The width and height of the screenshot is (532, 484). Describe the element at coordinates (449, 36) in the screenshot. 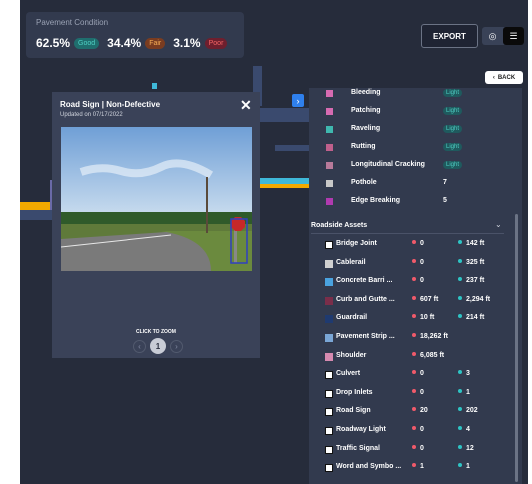

I see `export-button: EXPORT` at that location.